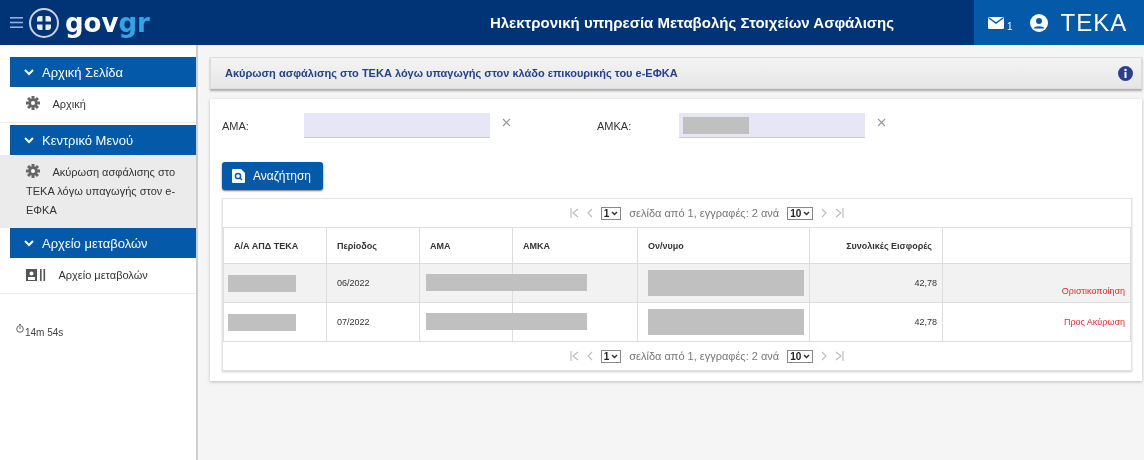 The height and width of the screenshot is (460, 1144). What do you see at coordinates (876, 245) in the screenshot?
I see `column-header: Συνολικές Εισφορές` at bounding box center [876, 245].